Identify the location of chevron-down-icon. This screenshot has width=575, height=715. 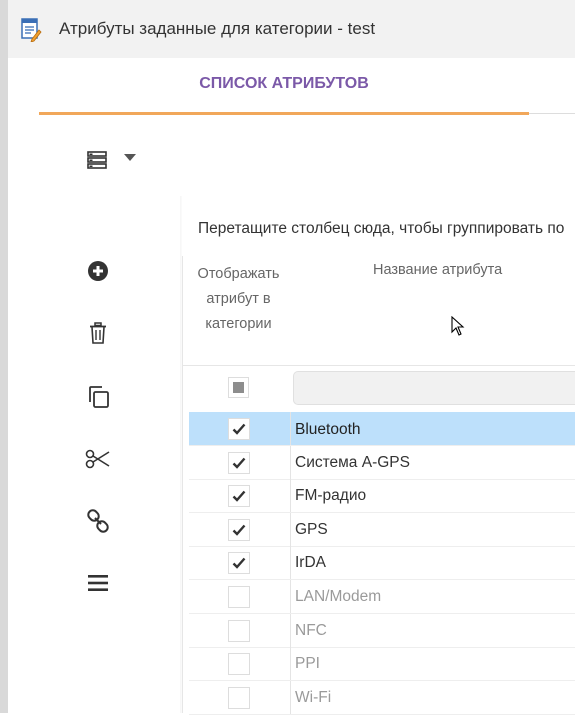
(130, 157).